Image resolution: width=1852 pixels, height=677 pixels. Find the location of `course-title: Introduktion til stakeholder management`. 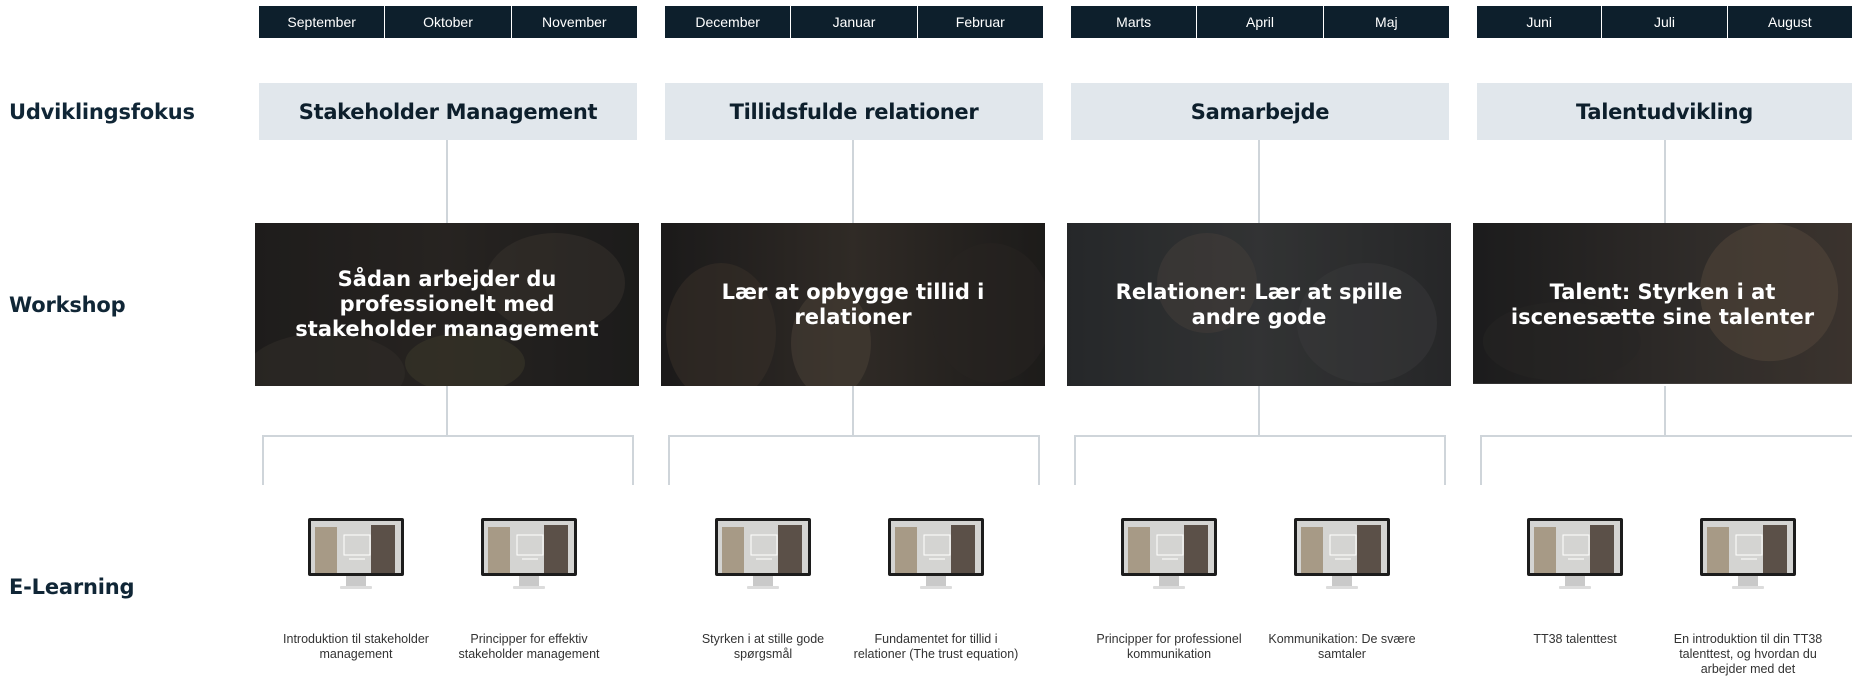

course-title: Introduktion til stakeholder management is located at coordinates (356, 646).